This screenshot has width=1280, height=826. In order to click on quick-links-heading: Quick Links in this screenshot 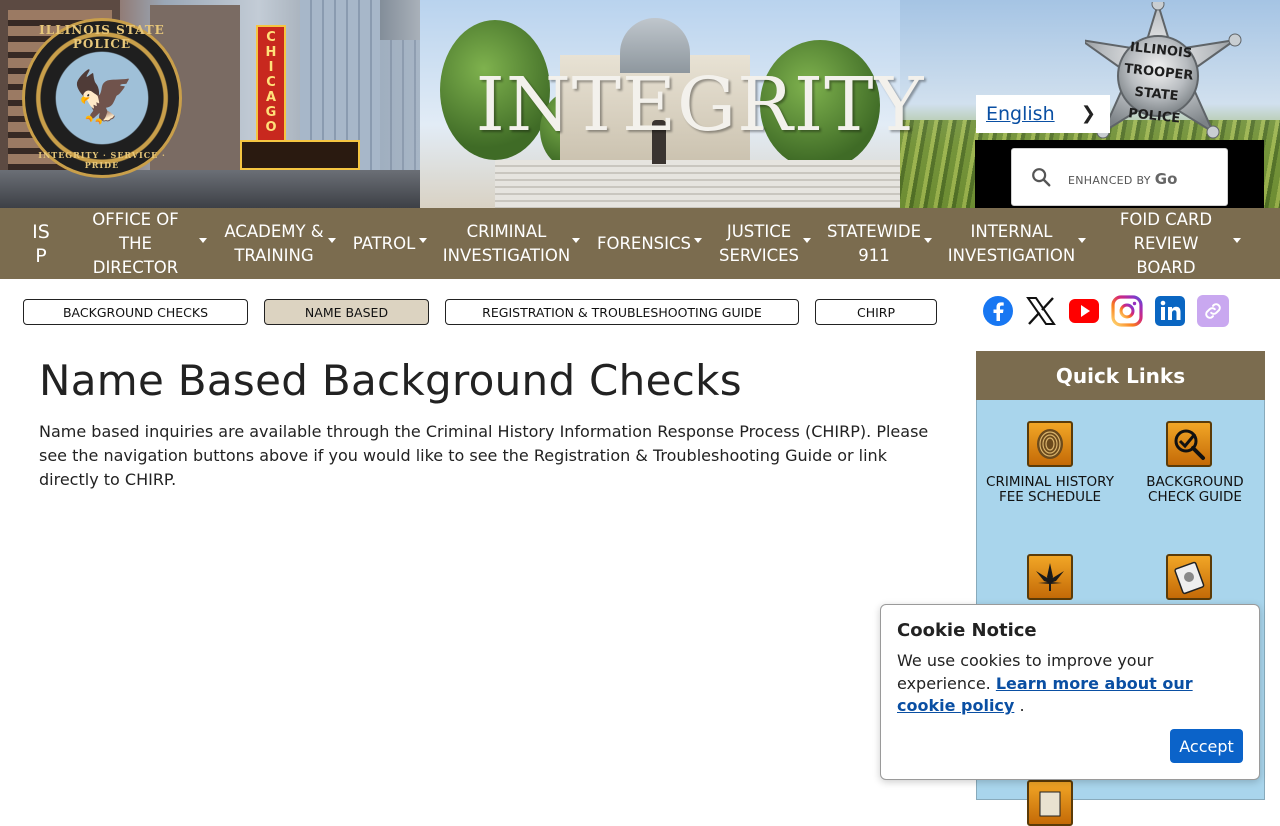, I will do `click(1120, 375)`.